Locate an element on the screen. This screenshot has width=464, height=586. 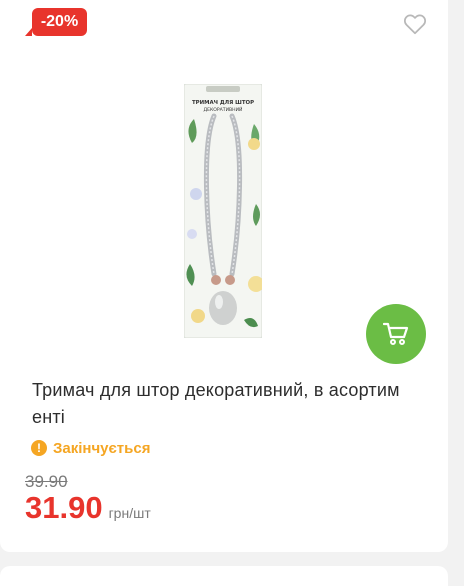
image-label-top: ТРИМАЧ ДЛЯ ШТОР is located at coordinates (223, 103).